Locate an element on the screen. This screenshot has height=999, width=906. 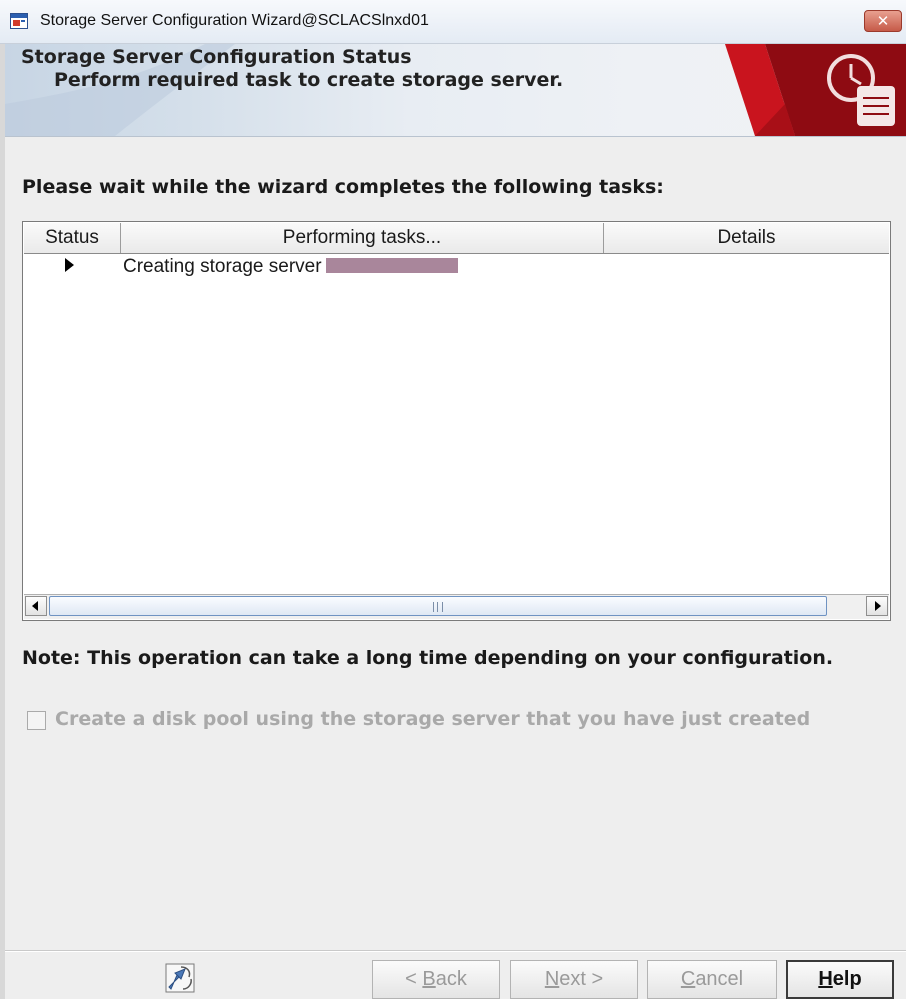
scrollbar-thumb is located at coordinates (438, 606).